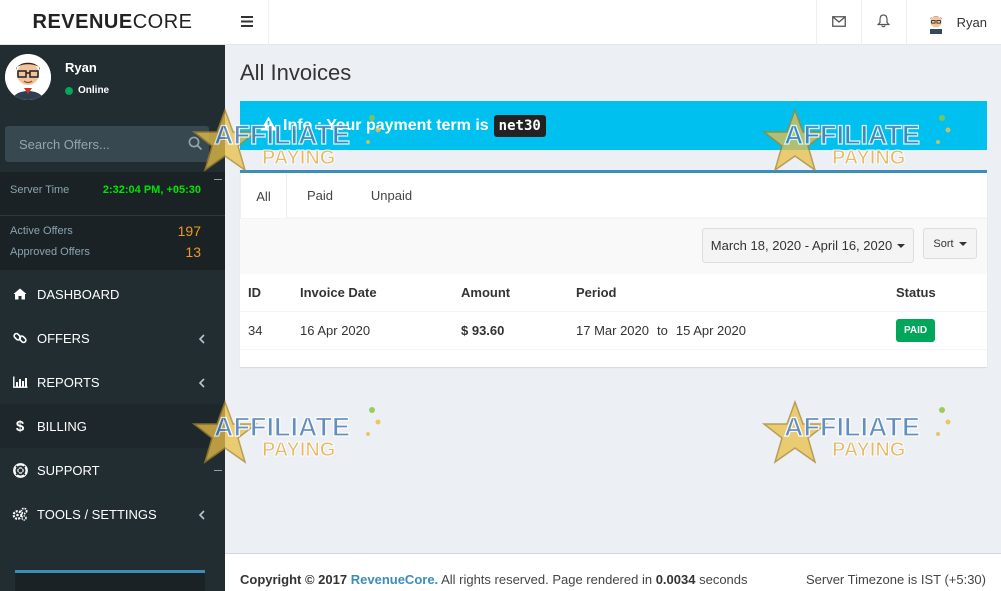  What do you see at coordinates (69, 90) in the screenshot?
I see `online-dot-icon` at bounding box center [69, 90].